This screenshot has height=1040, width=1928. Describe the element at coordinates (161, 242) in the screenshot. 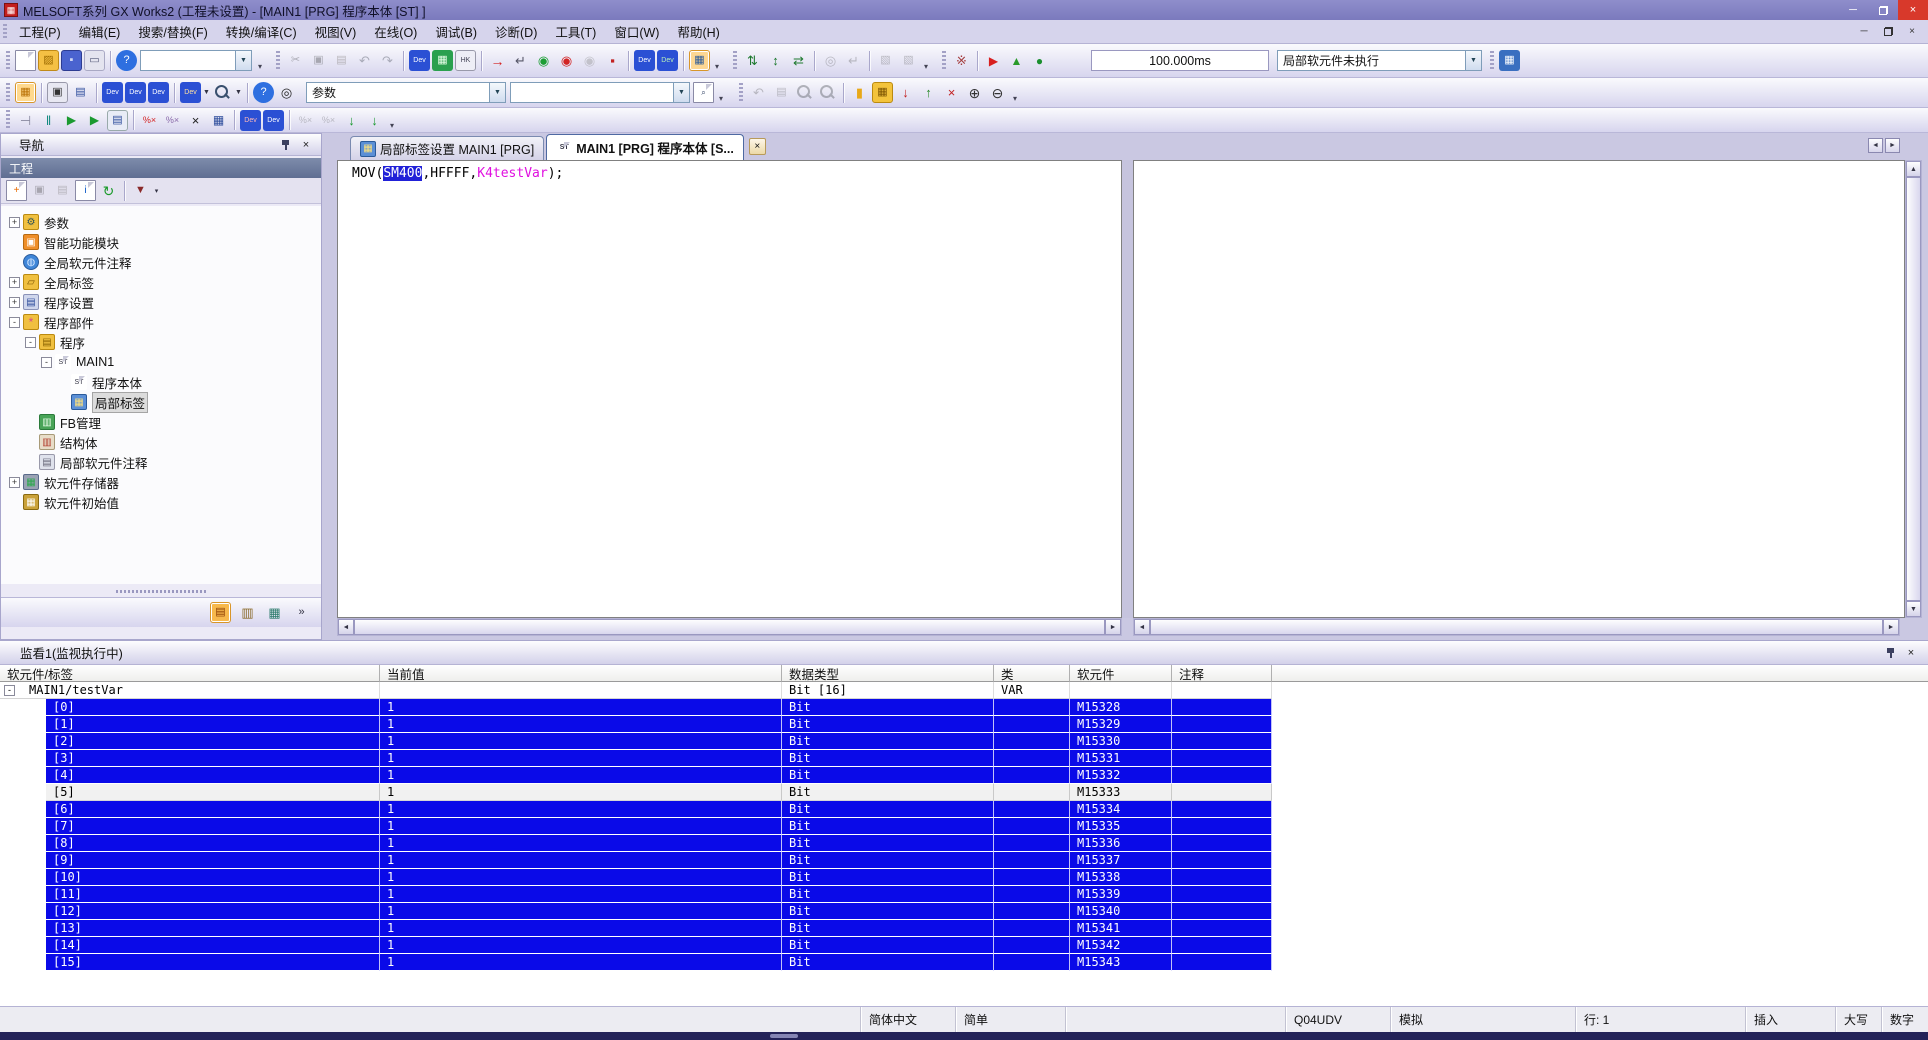

I see `tree-item-智能功能模块: ▣ 智能功能模块` at that location.